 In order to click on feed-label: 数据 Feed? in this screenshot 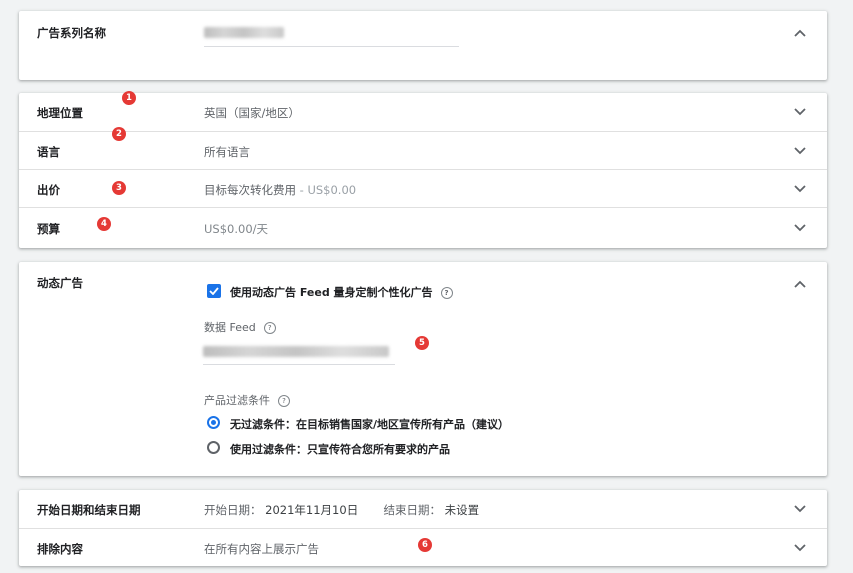, I will do `click(240, 327)`.